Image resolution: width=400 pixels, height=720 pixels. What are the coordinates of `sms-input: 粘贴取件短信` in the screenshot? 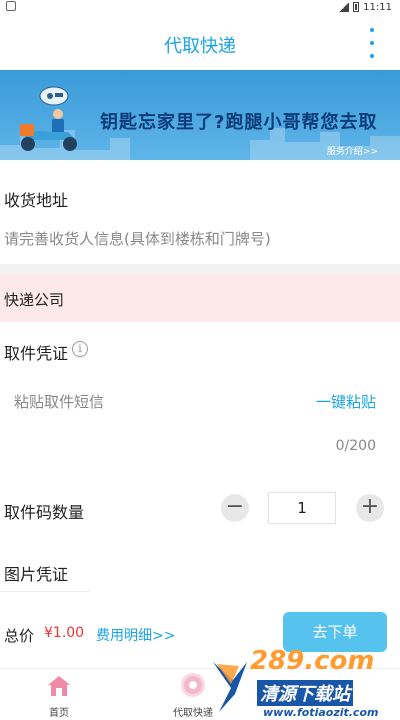 It's located at (59, 401).